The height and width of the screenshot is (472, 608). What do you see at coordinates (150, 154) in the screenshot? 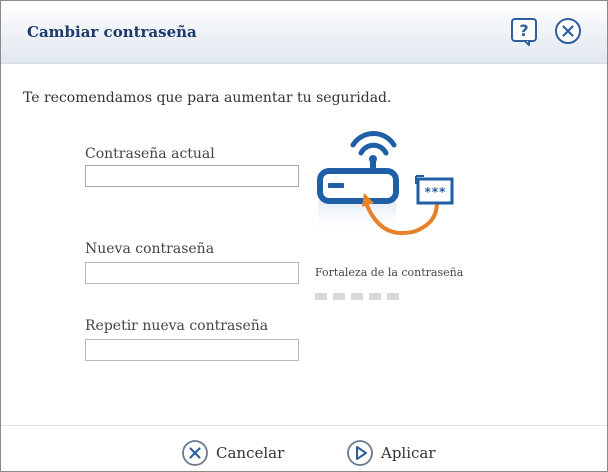
I see `current-password-label: Contraseña actual` at bounding box center [150, 154].